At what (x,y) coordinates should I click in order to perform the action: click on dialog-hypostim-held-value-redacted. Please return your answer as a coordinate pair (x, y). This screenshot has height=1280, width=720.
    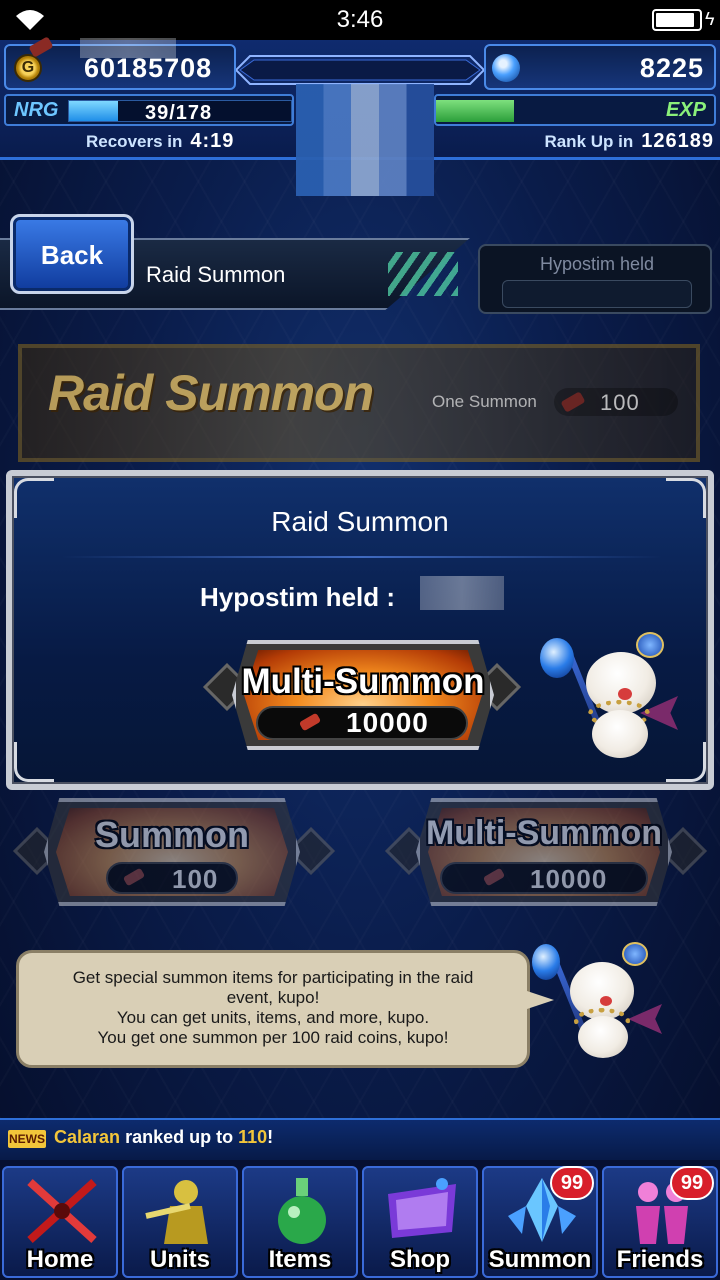
    Looking at the image, I should click on (462, 593).